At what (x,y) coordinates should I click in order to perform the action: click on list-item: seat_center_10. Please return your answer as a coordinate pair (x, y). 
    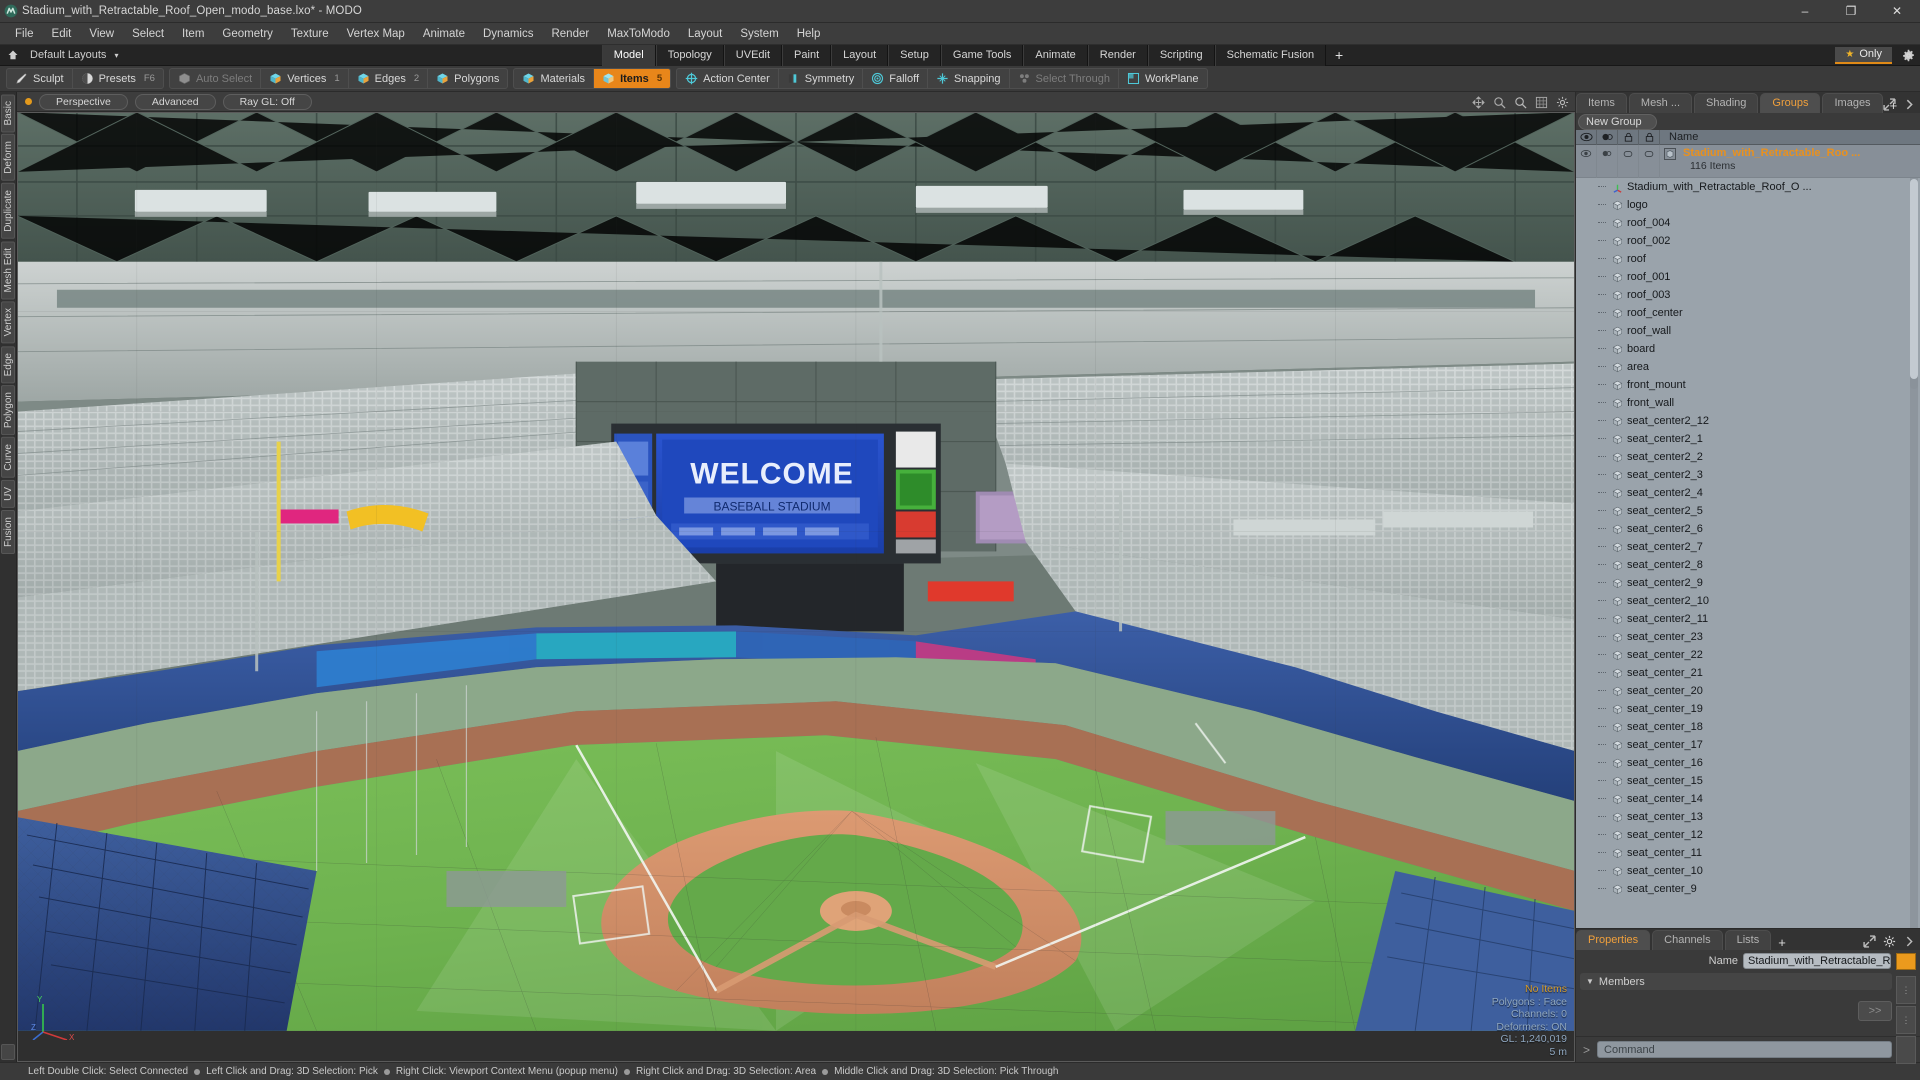
    Looking at the image, I should click on (1748, 871).